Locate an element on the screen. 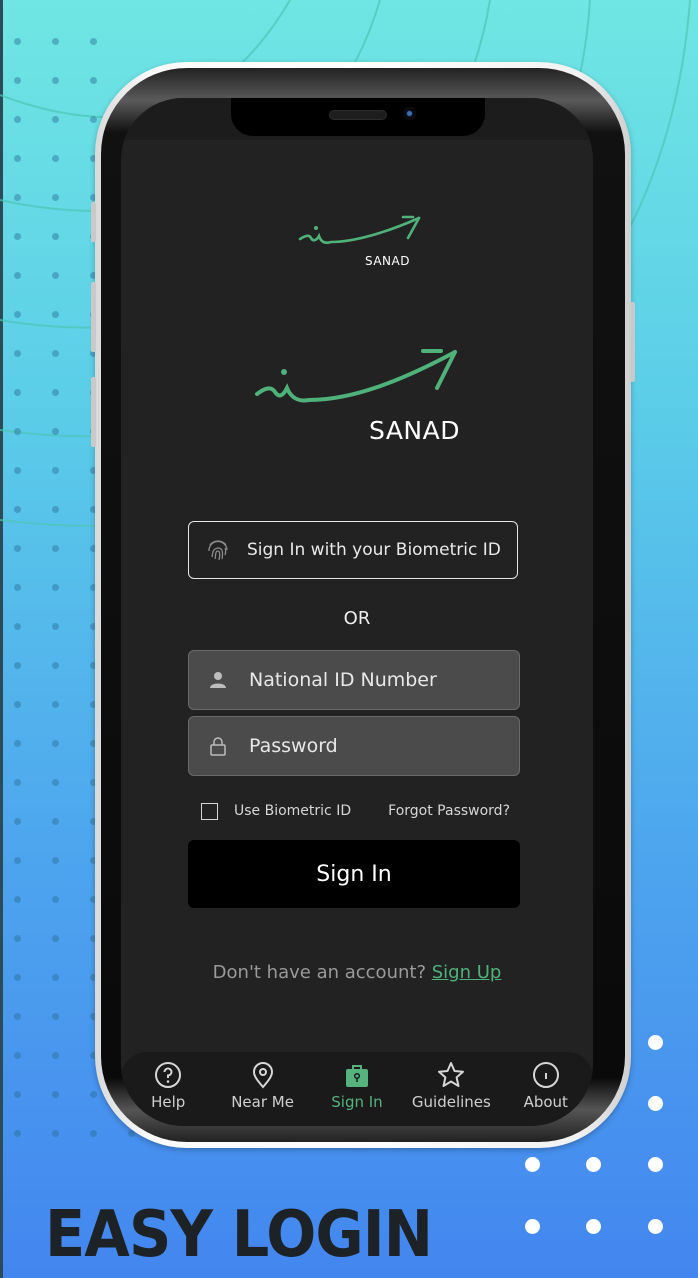 Image resolution: width=698 pixels, height=1278 pixels. phone-volume-up is located at coordinates (93, 317).